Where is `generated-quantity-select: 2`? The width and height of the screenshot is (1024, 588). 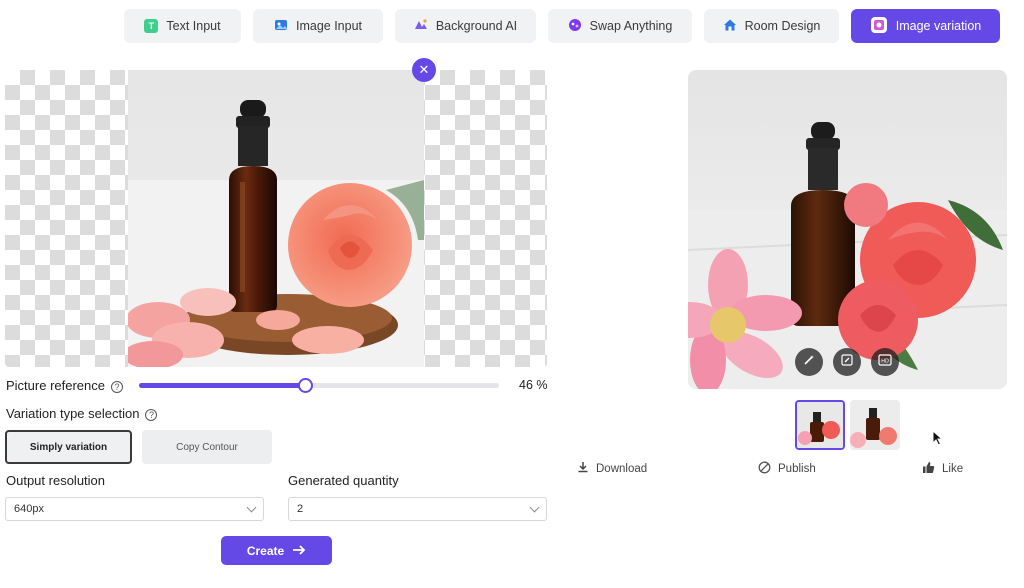 generated-quantity-select: 2 is located at coordinates (417, 509).